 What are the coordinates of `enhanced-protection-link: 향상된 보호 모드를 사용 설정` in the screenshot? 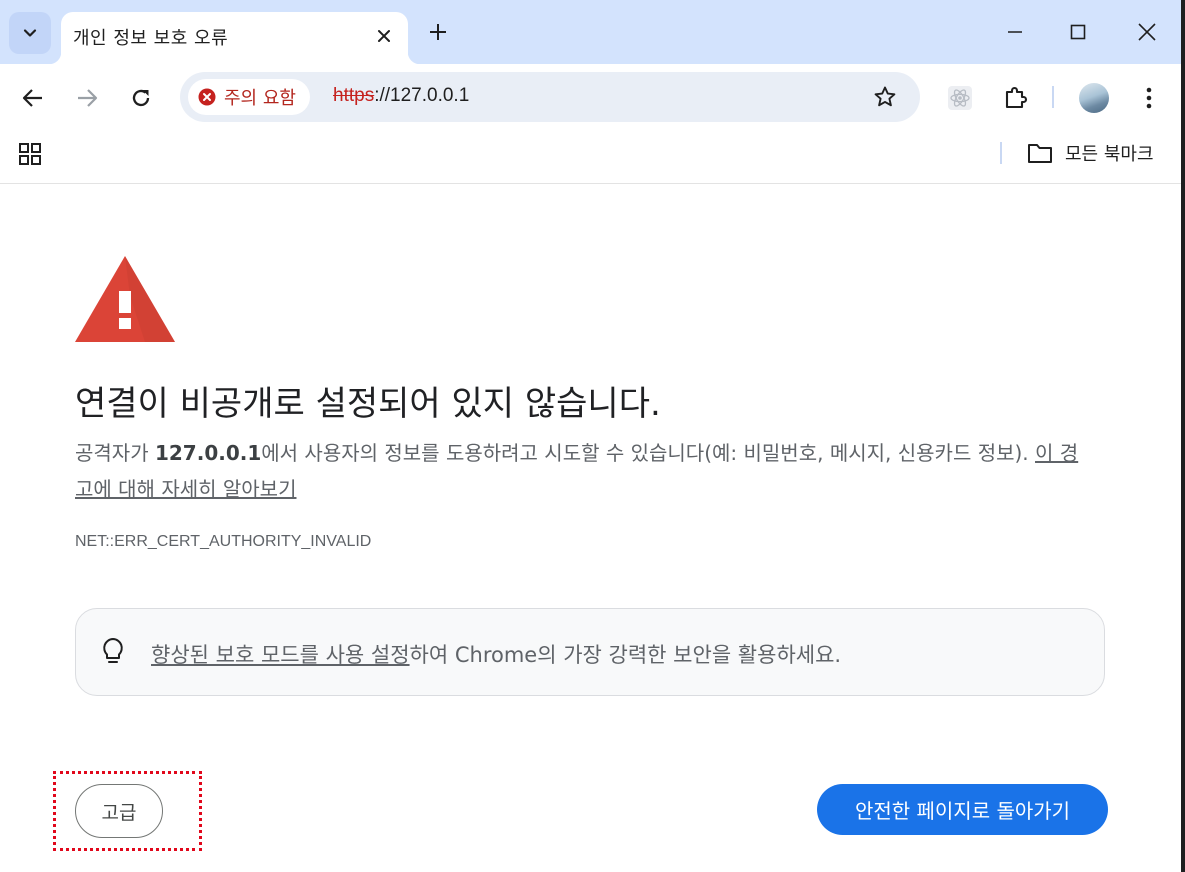 It's located at (280, 655).